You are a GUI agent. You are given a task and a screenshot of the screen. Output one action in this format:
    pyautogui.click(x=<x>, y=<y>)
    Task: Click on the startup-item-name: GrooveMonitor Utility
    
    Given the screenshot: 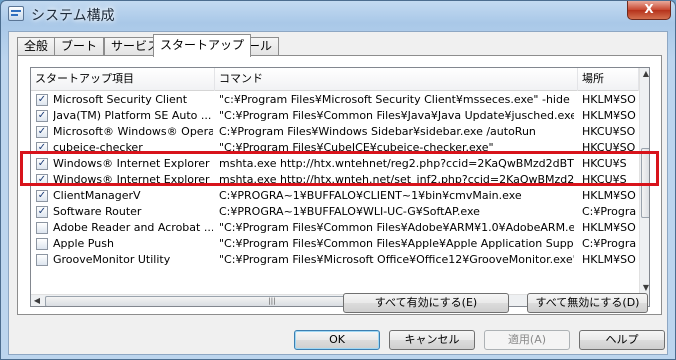 What is the action you would take?
    pyautogui.click(x=112, y=259)
    